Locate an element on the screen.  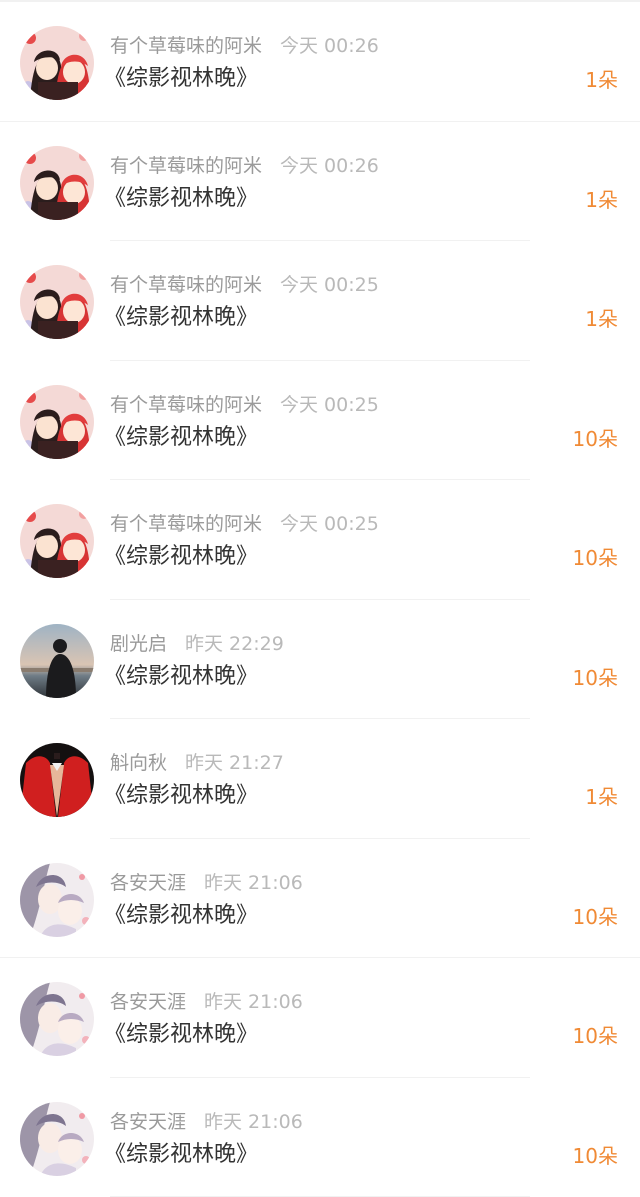
sender-info: 斛向秋昨天 21:27 is located at coordinates (197, 763).